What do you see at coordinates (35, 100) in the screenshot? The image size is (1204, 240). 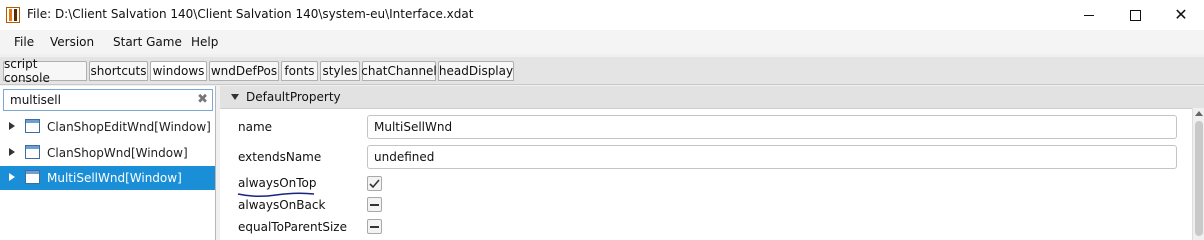 I see `search-value: multisell` at bounding box center [35, 100].